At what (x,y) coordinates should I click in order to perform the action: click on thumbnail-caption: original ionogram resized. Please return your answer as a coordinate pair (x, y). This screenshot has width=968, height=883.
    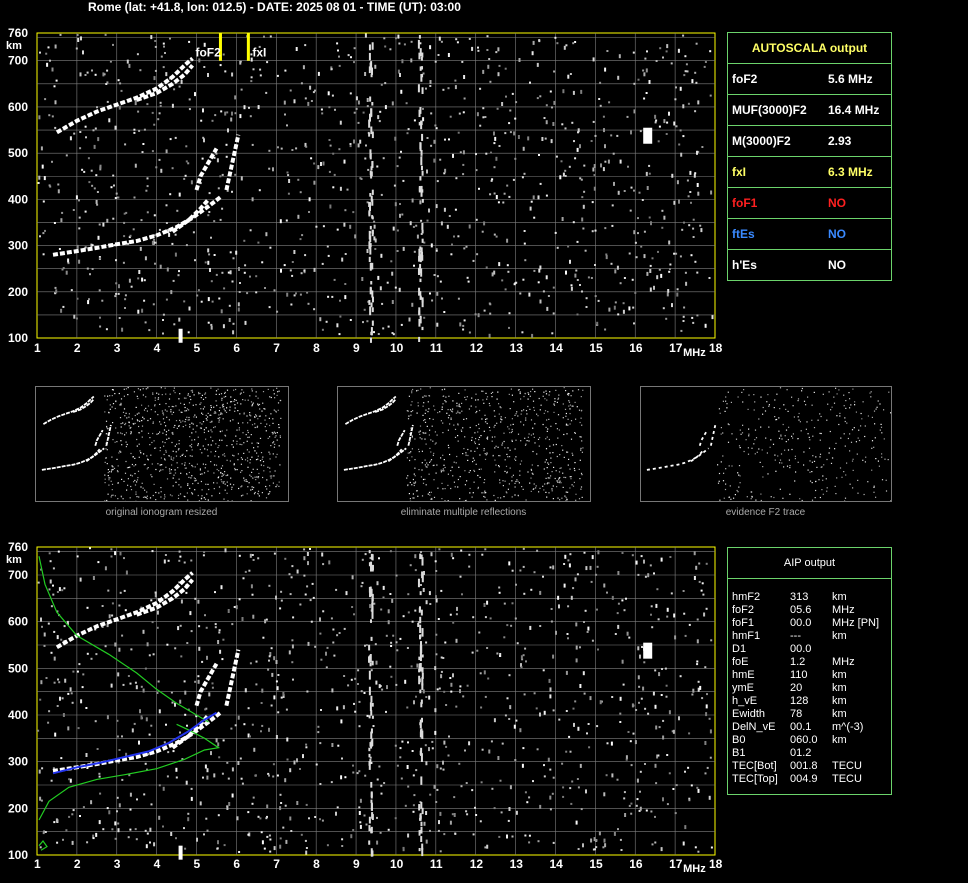
    Looking at the image, I should click on (161, 512).